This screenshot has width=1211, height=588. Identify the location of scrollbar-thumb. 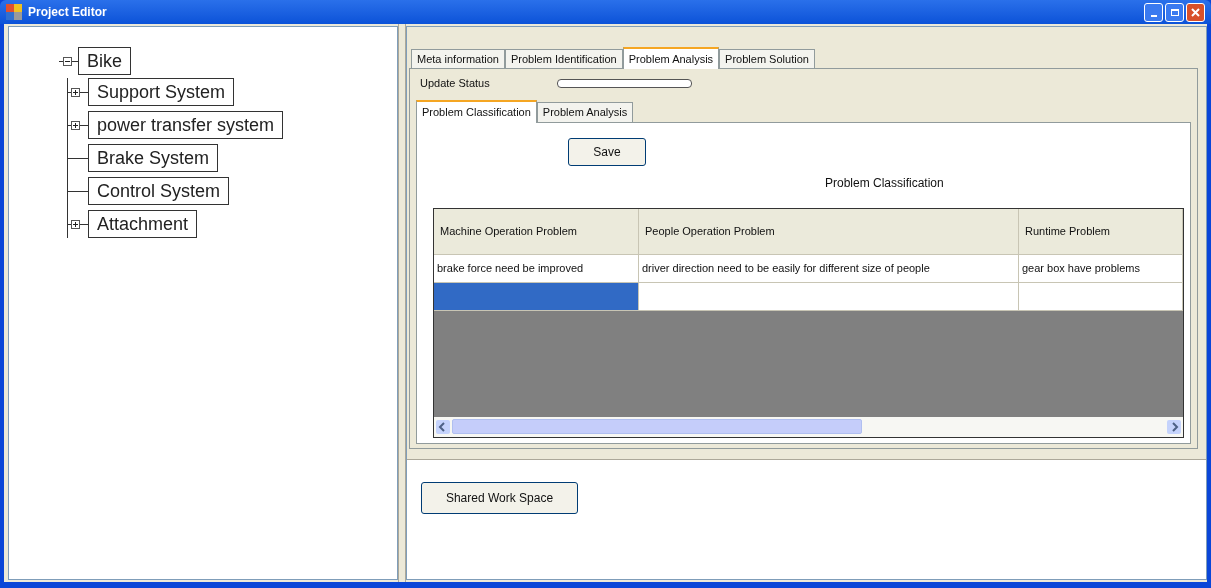
(657, 426).